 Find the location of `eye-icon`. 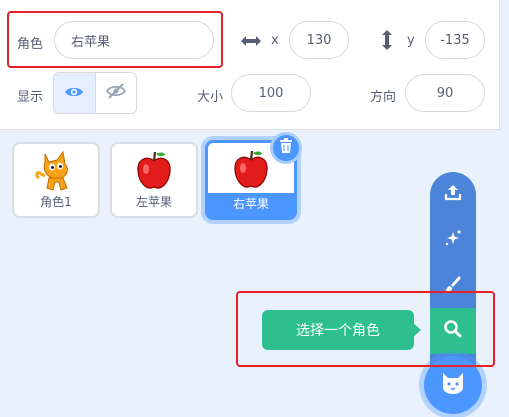

eye-icon is located at coordinates (74, 93).